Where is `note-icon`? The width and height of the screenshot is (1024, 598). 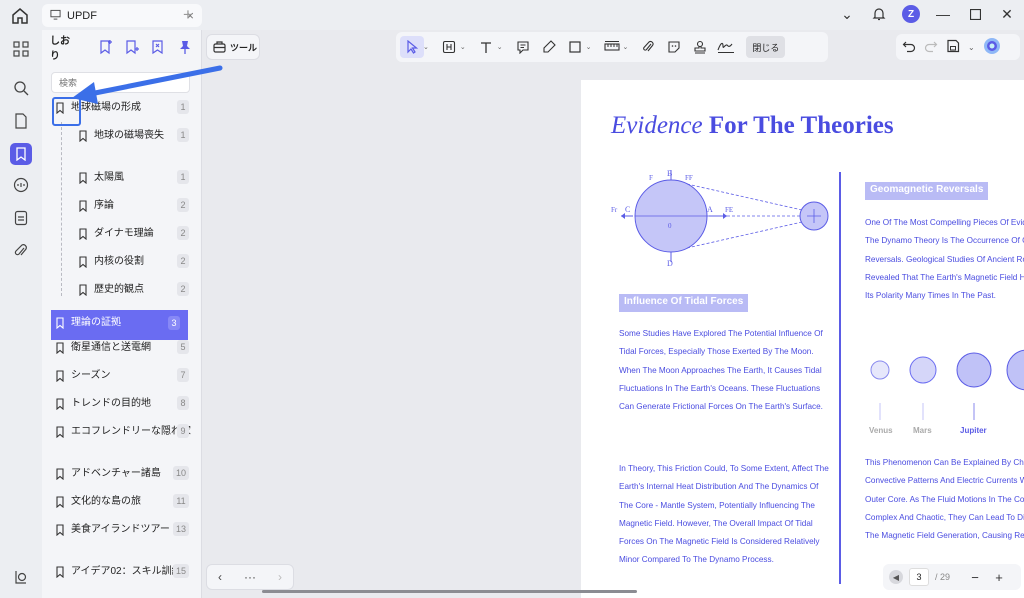 note-icon is located at coordinates (523, 47).